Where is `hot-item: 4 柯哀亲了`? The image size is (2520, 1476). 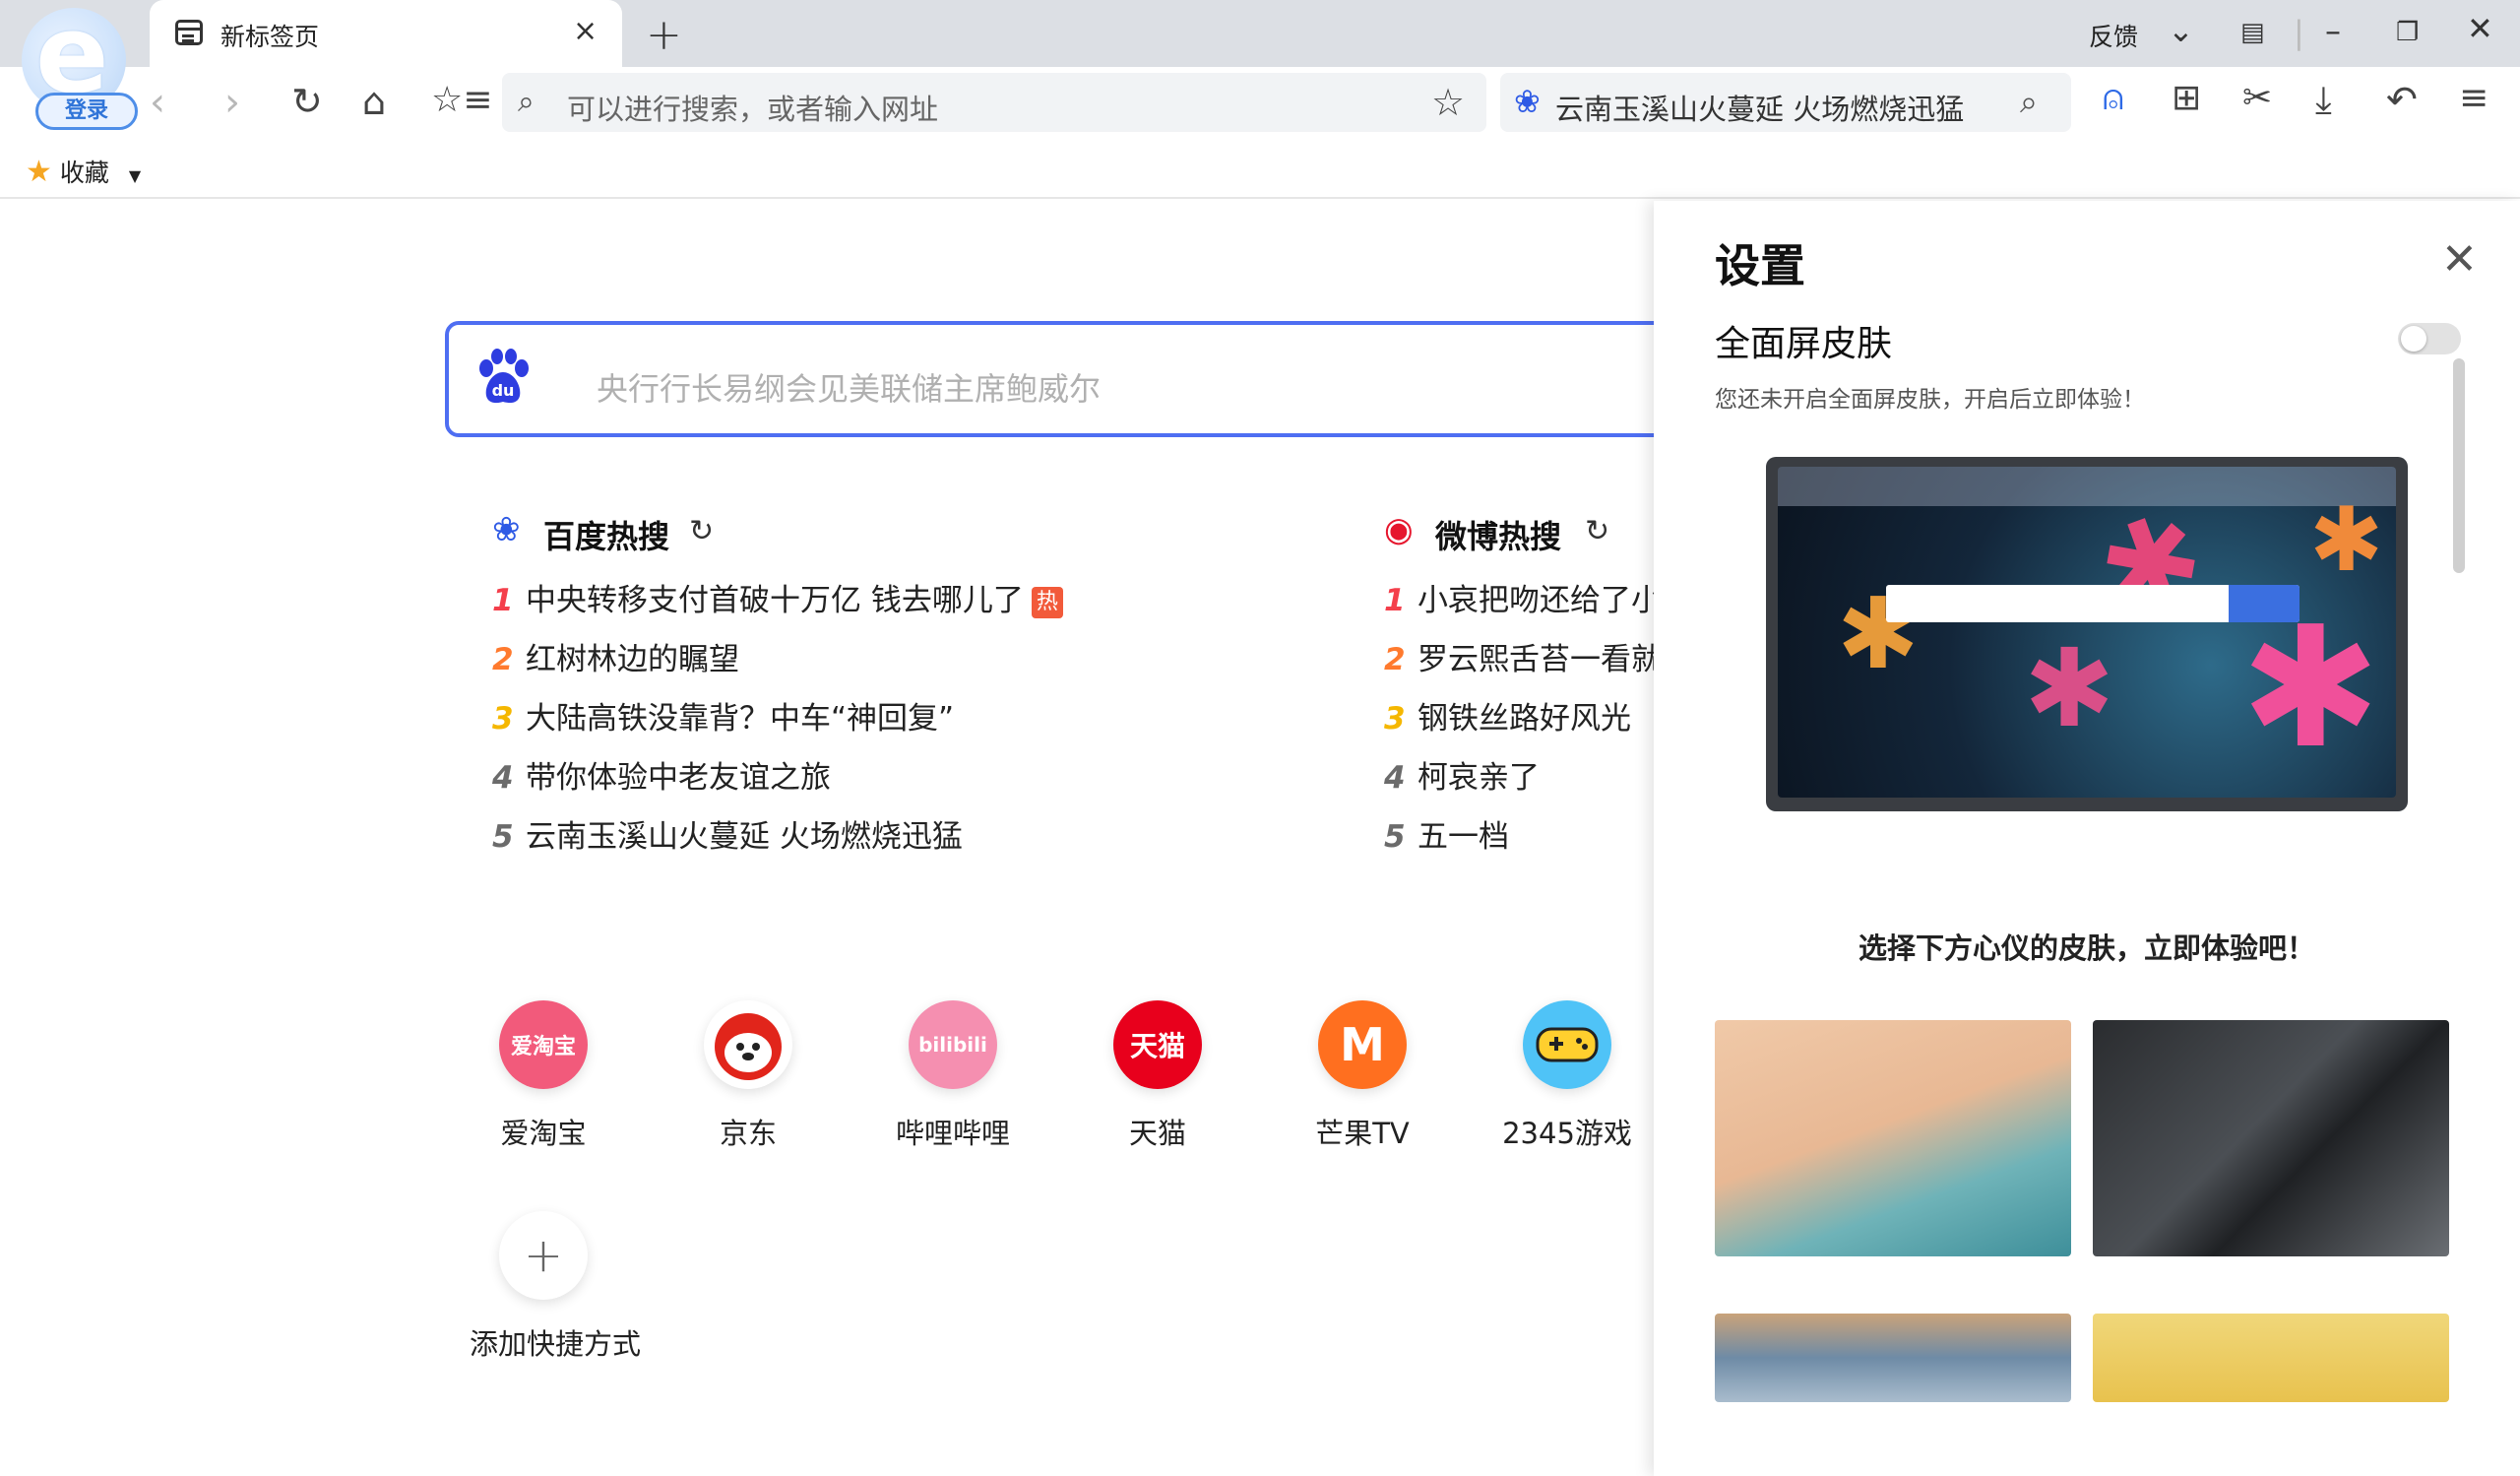
hot-item: 4 柯哀亲了 is located at coordinates (1522, 781).